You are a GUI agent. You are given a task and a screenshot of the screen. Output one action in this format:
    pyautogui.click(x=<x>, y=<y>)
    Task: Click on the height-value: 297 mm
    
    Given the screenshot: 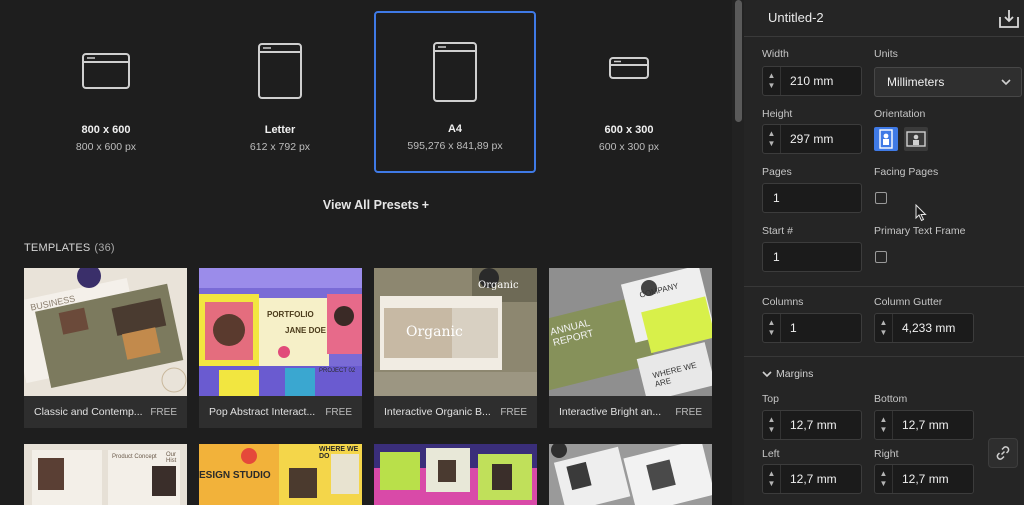 What is the action you would take?
    pyautogui.click(x=807, y=139)
    